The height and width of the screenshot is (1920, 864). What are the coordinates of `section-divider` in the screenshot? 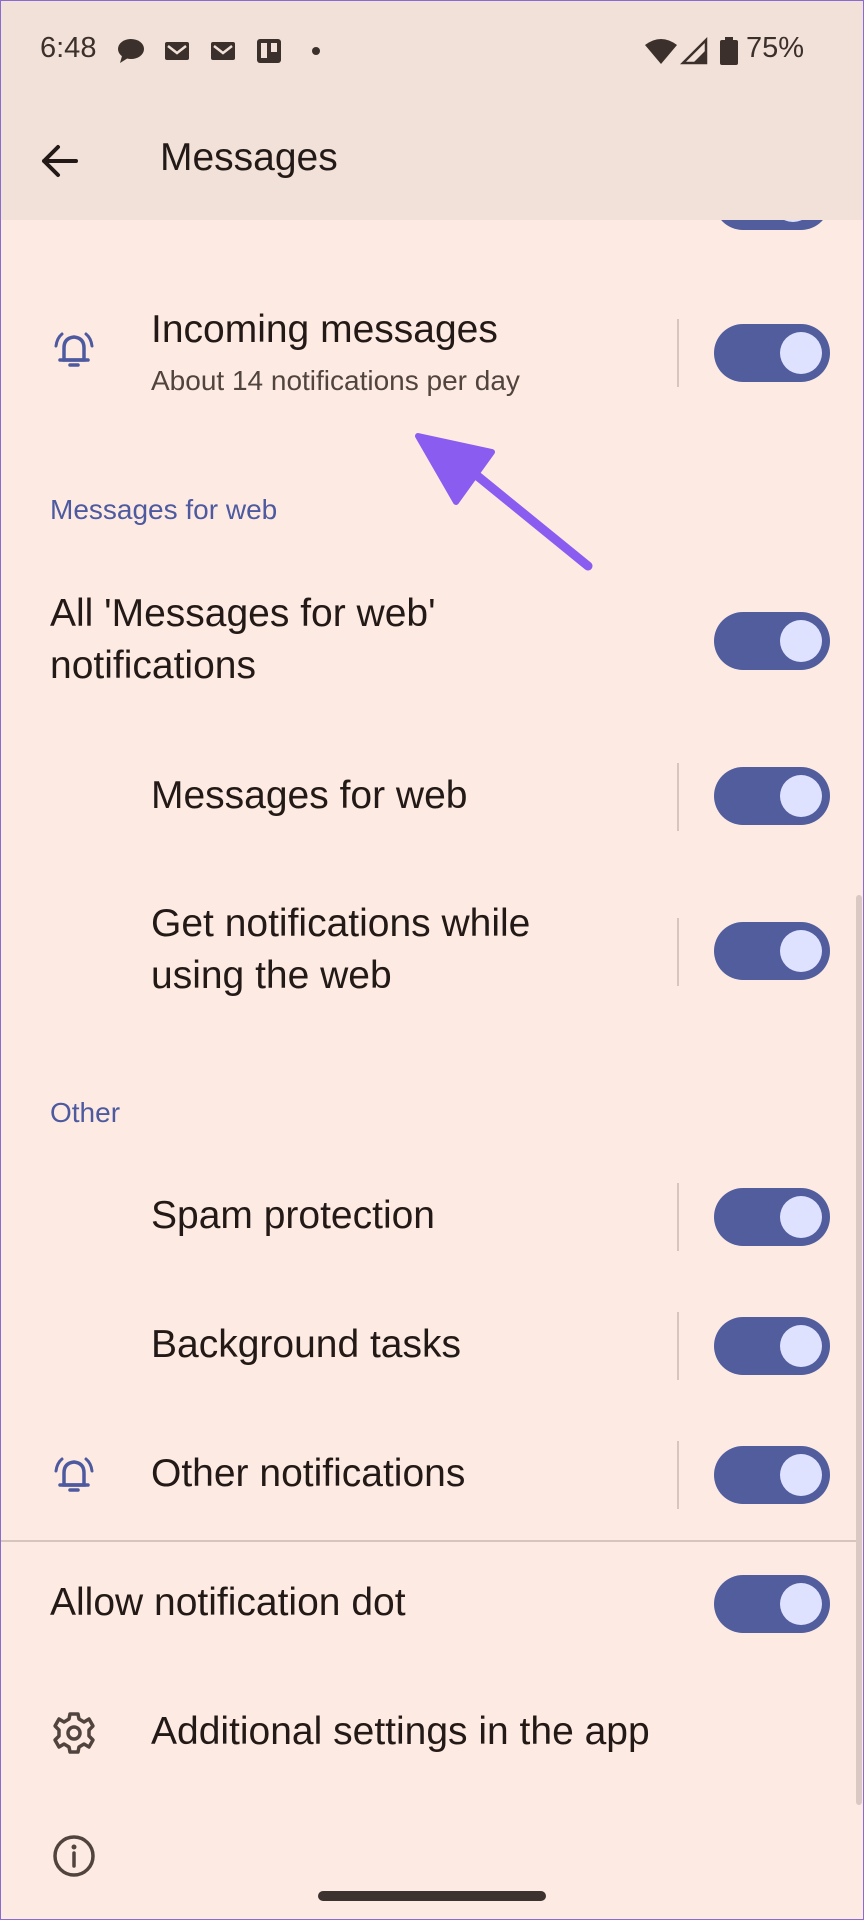 It's located at (428, 1541).